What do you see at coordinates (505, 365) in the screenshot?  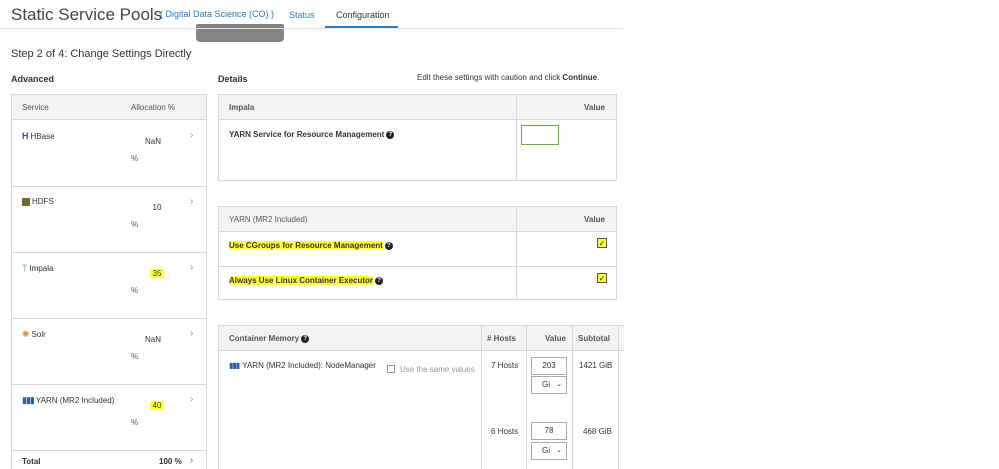 I see `hosts-count: 7 Hosts` at bounding box center [505, 365].